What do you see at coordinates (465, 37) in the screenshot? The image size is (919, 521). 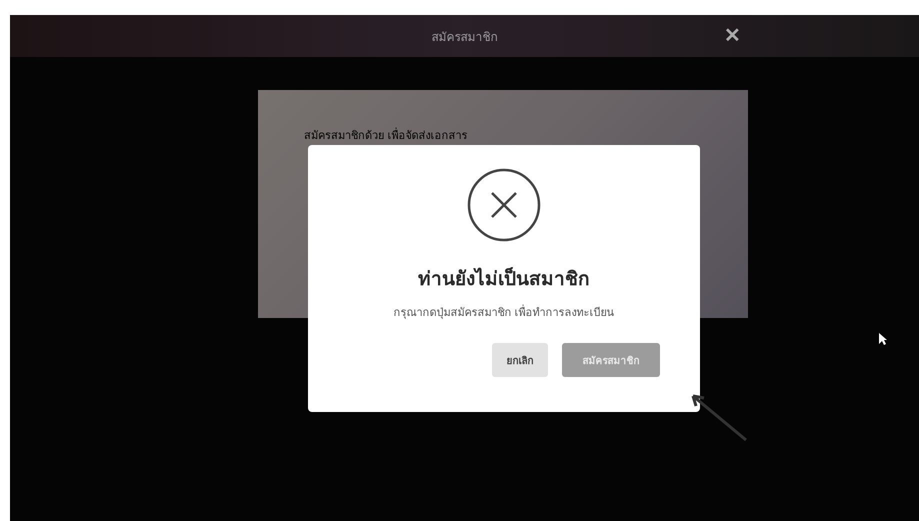 I see `window-title: สมัครสมาชิก` at bounding box center [465, 37].